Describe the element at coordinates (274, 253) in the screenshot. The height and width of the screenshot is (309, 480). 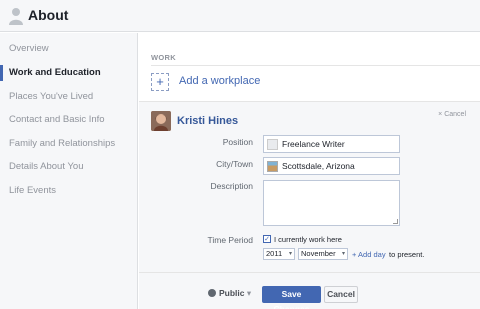
I see `year-value: 2011` at that location.